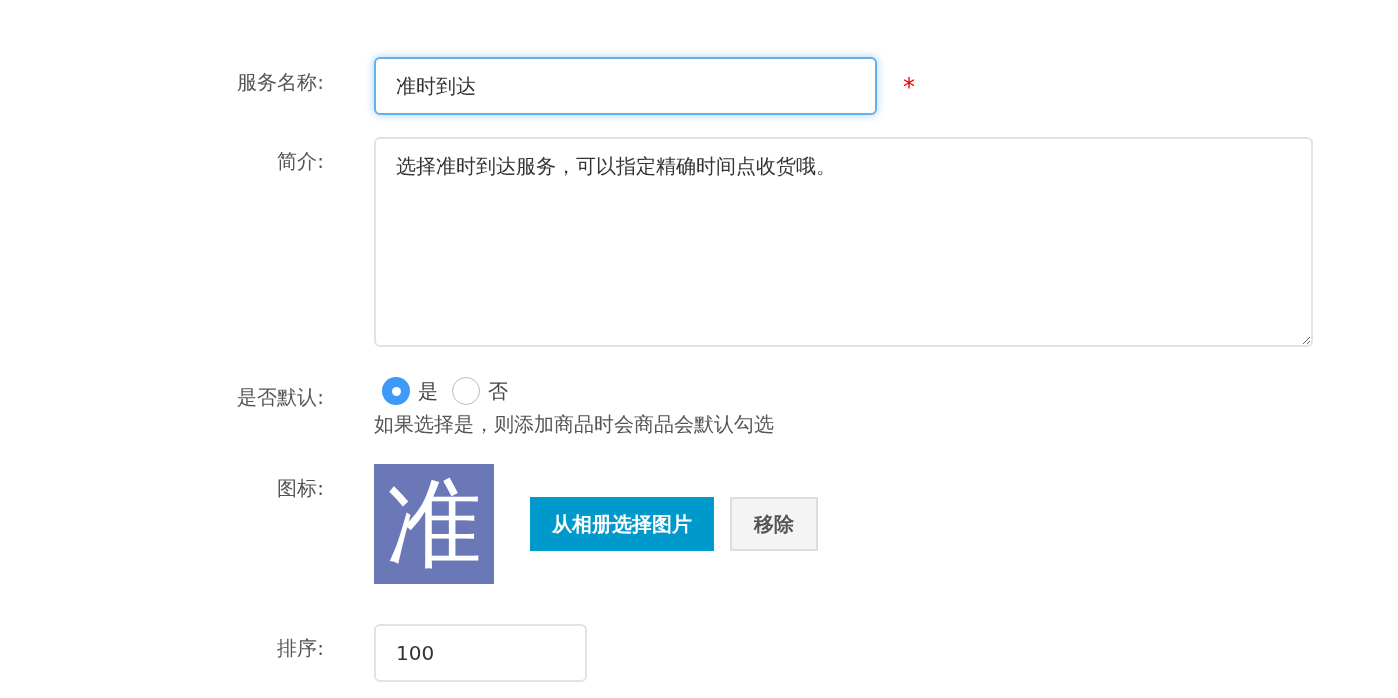 This screenshot has height=698, width=1398. Describe the element at coordinates (300, 488) in the screenshot. I see `field-label: 图标:` at that location.